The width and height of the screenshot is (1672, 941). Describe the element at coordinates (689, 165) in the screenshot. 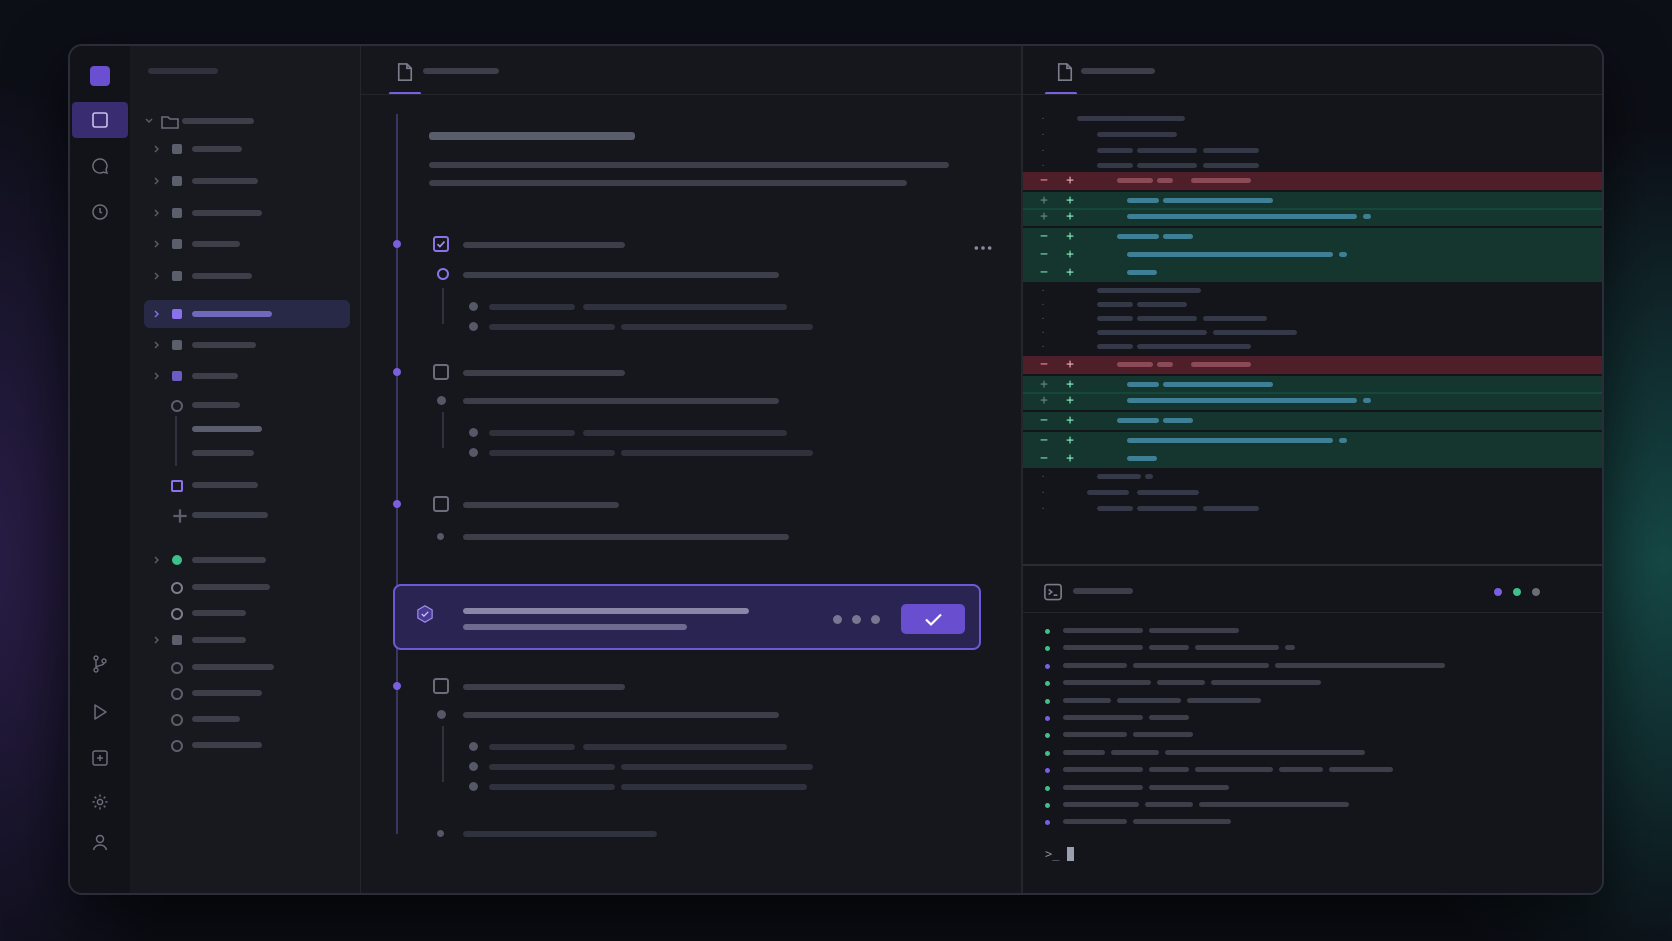

I see `plan-description-line` at that location.